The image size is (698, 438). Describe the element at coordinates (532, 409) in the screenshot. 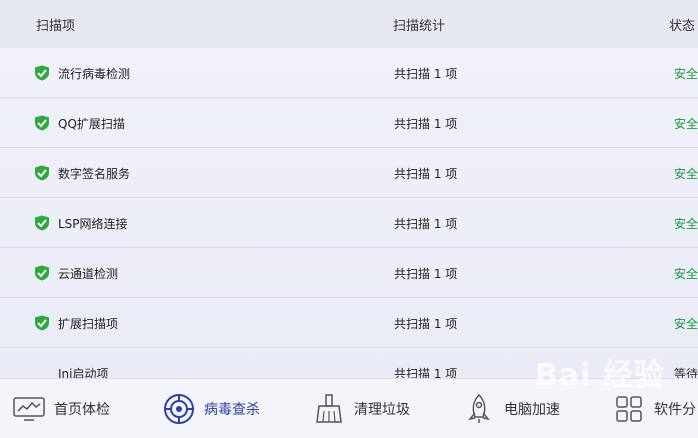

I see `nav-speed-label: 电脑加速` at that location.